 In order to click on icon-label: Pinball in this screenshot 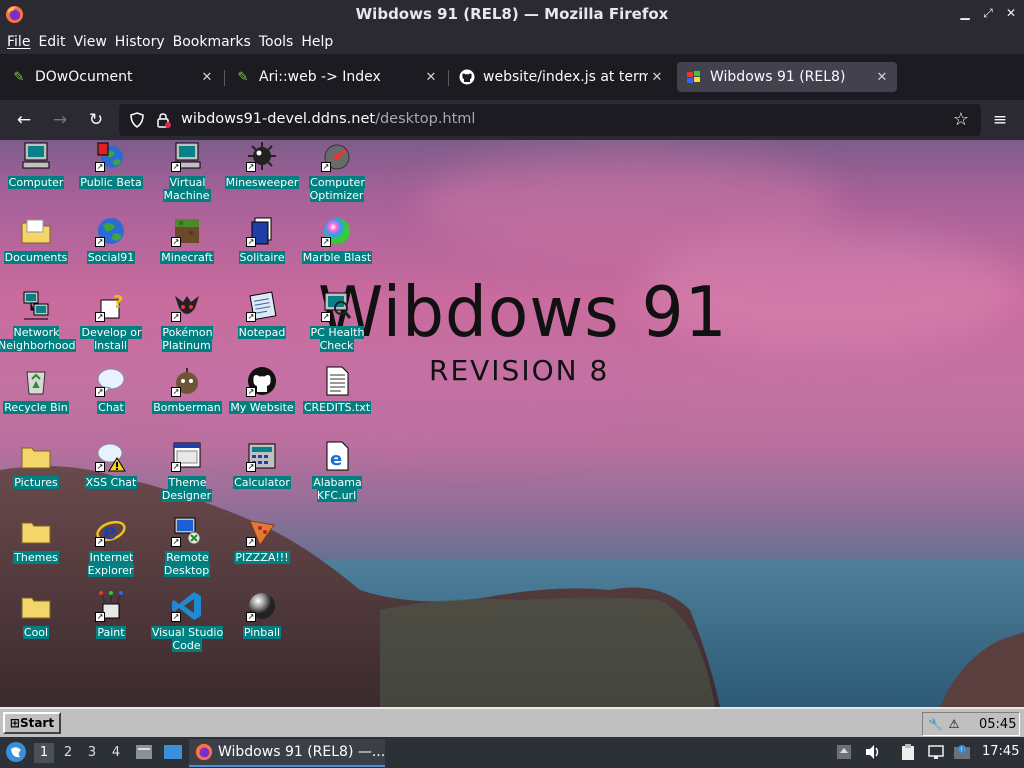, I will do `click(262, 632)`.